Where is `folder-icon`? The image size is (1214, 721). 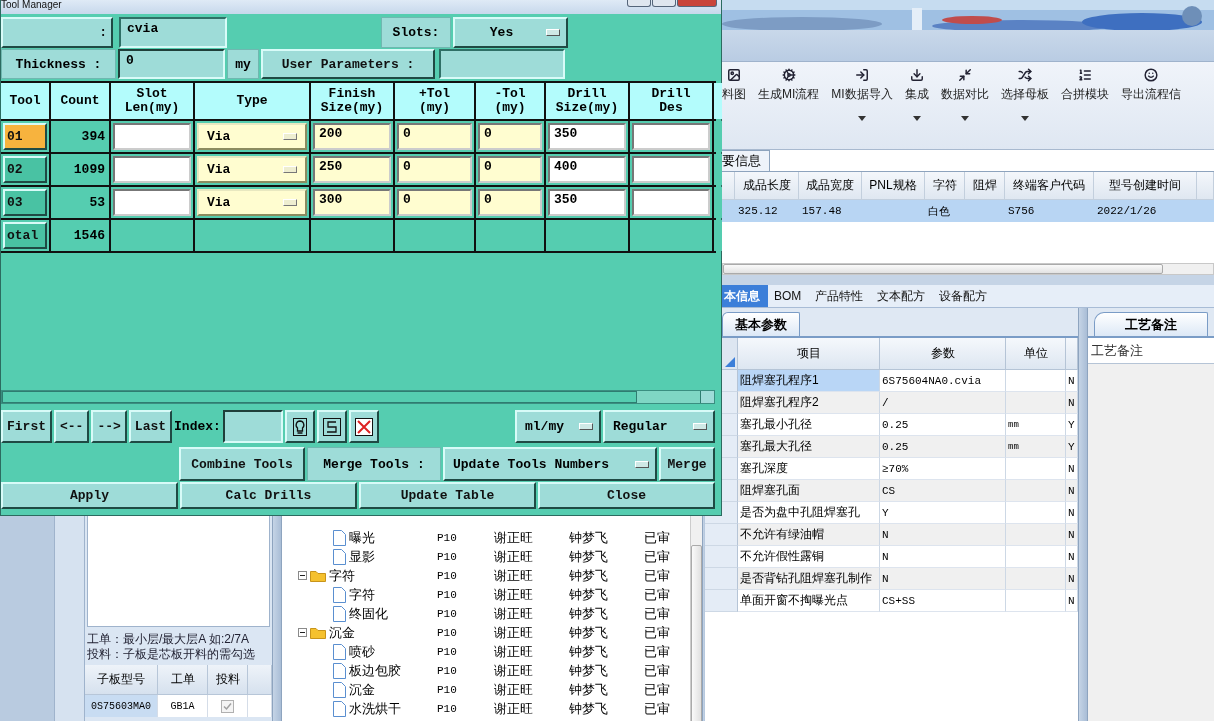
folder-icon is located at coordinates (318, 575).